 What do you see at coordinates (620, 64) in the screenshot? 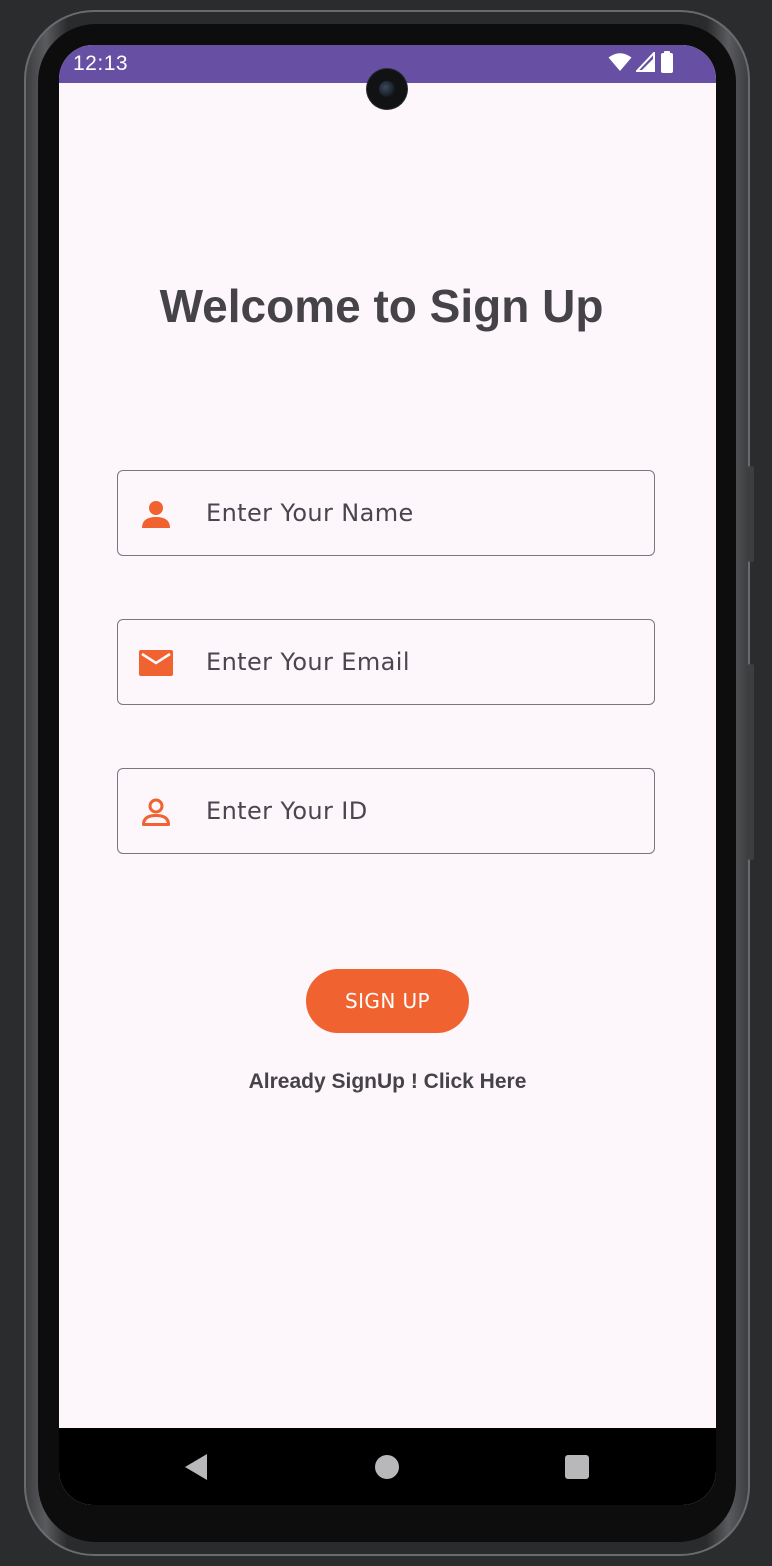
I see `wifi-icon` at bounding box center [620, 64].